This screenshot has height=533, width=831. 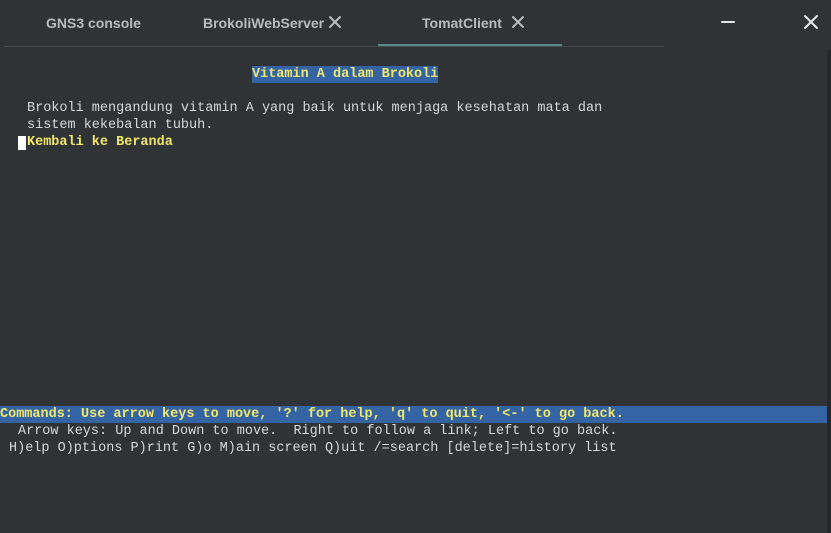 What do you see at coordinates (93, 23) in the screenshot?
I see `tab-label: GNS3 console` at bounding box center [93, 23].